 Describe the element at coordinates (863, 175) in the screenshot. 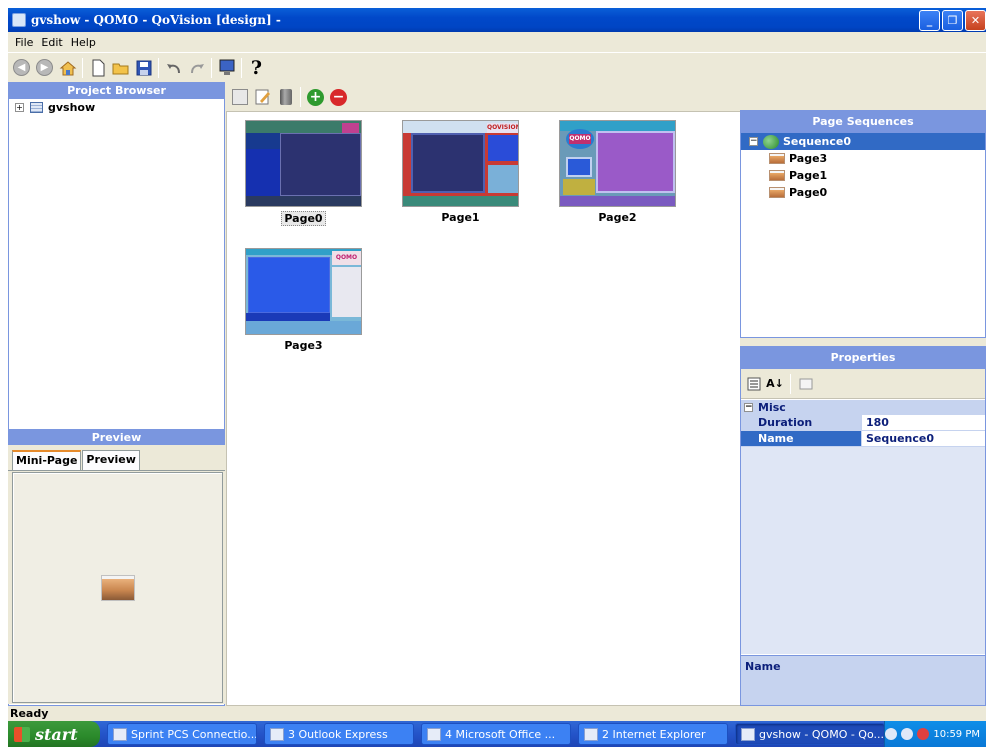

I see `sequence-item-page1: Page1` at that location.